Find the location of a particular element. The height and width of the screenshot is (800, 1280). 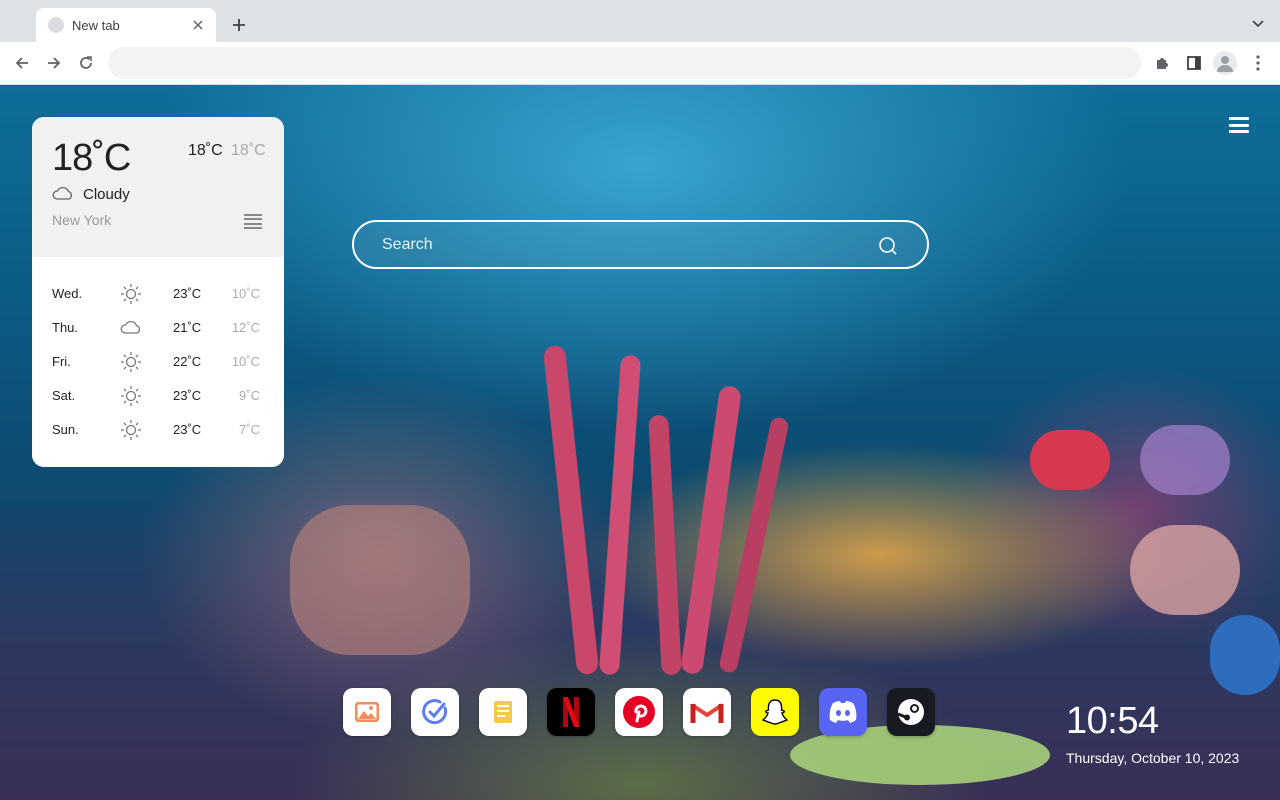

reload-button is located at coordinates (86, 63).